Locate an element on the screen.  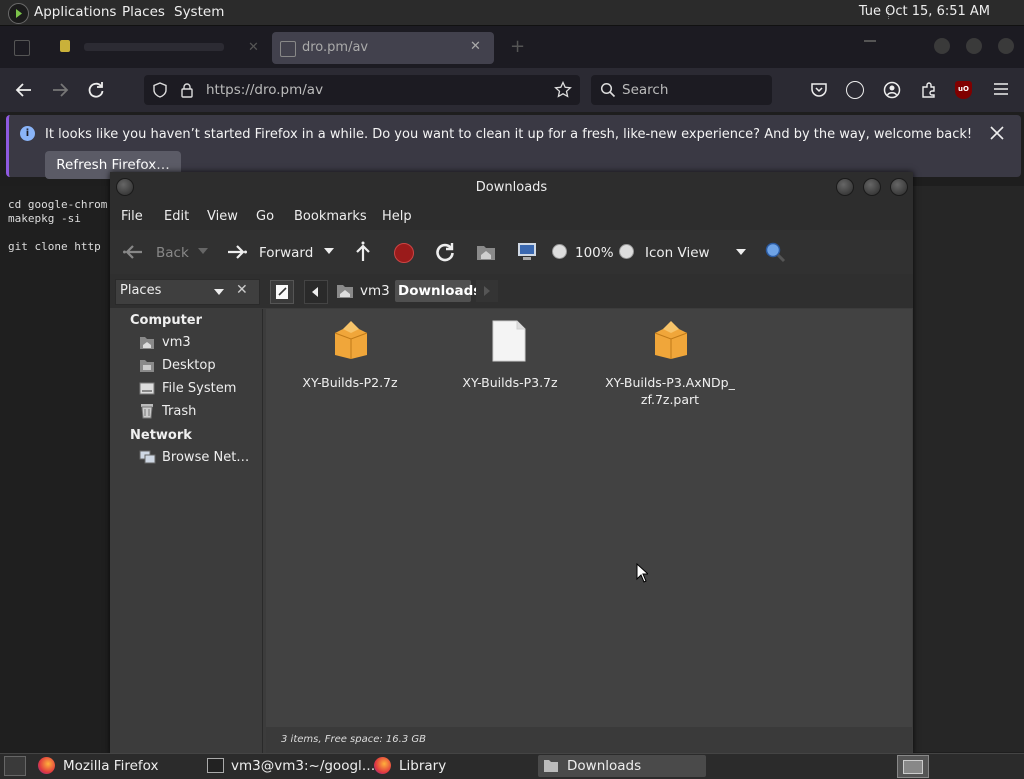
account-icon is located at coordinates (892, 90).